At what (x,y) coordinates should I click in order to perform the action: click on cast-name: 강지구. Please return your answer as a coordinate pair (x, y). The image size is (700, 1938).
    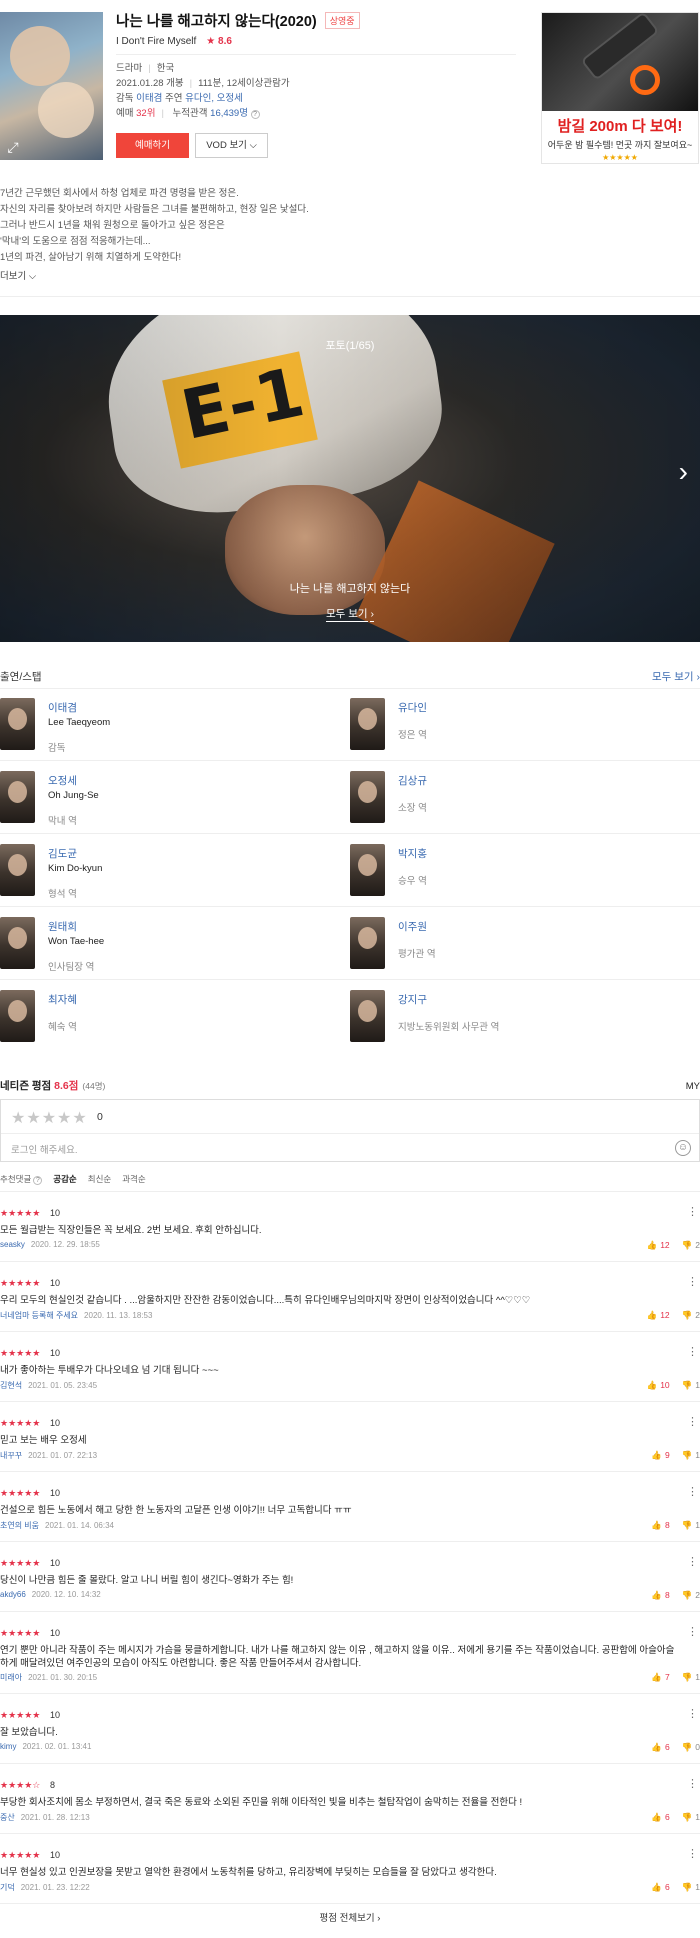
    Looking at the image, I should click on (448, 999).